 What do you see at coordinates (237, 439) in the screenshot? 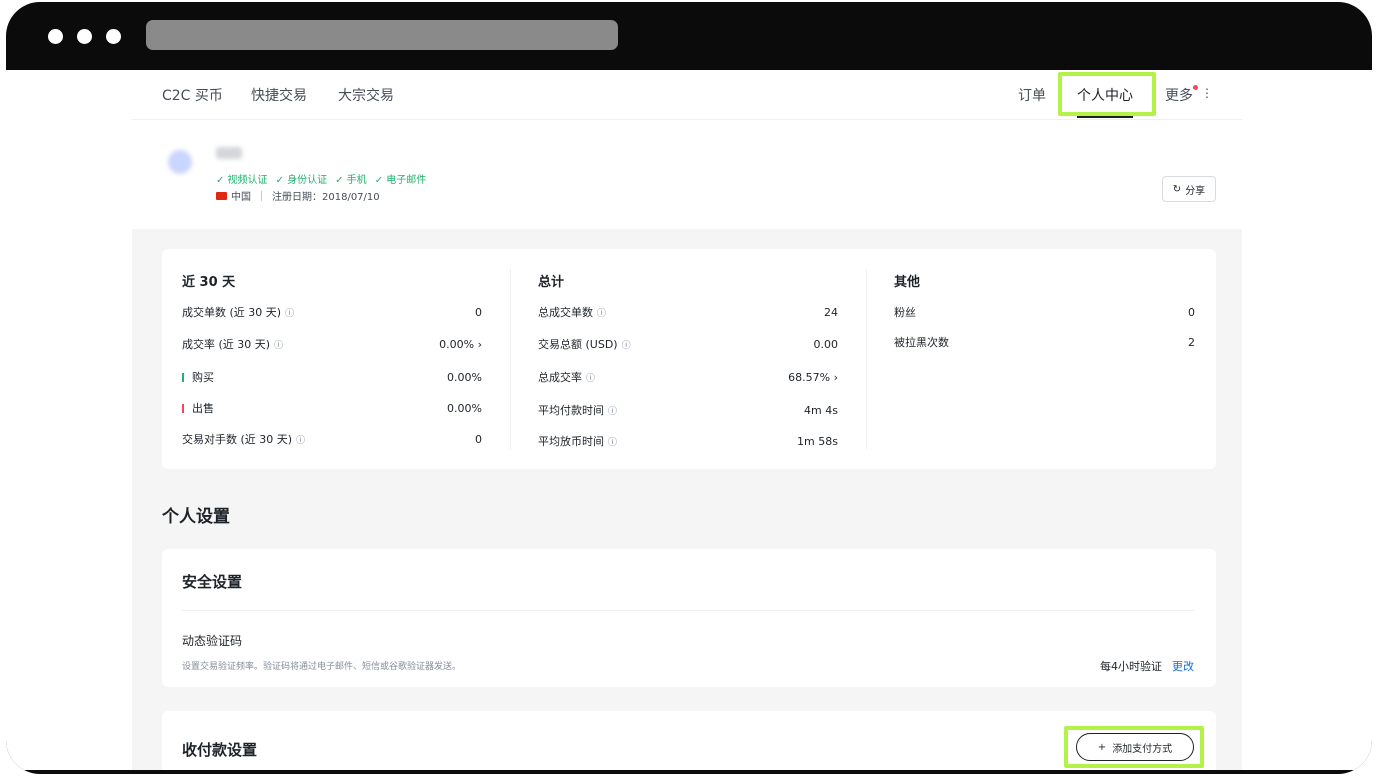
I see `stat-label: 交易对手数 (近 30 天)` at bounding box center [237, 439].